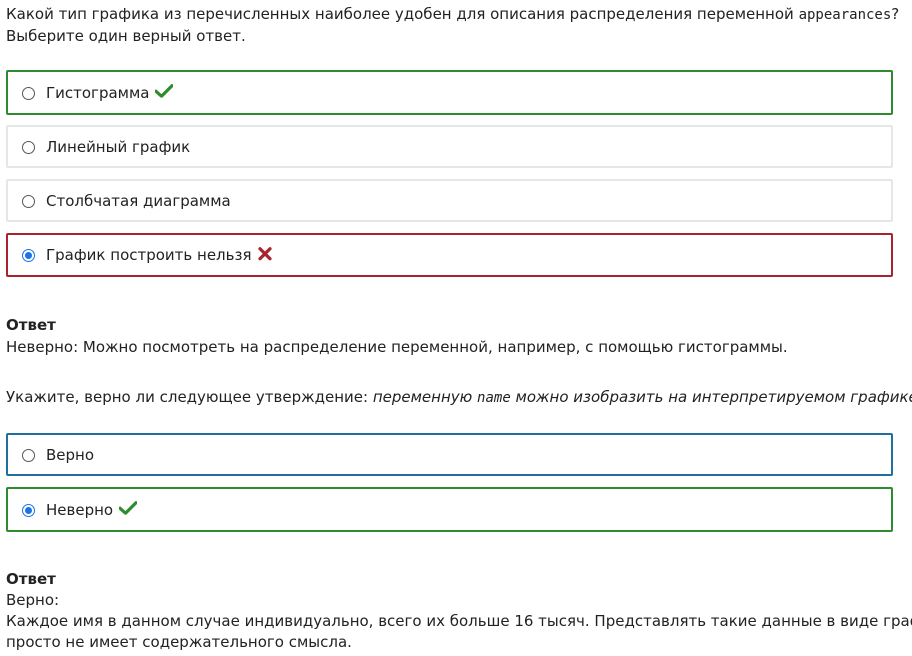 This screenshot has height=656, width=912. I want to click on option-cannot-plot: График построить нельзя, so click(449, 255).